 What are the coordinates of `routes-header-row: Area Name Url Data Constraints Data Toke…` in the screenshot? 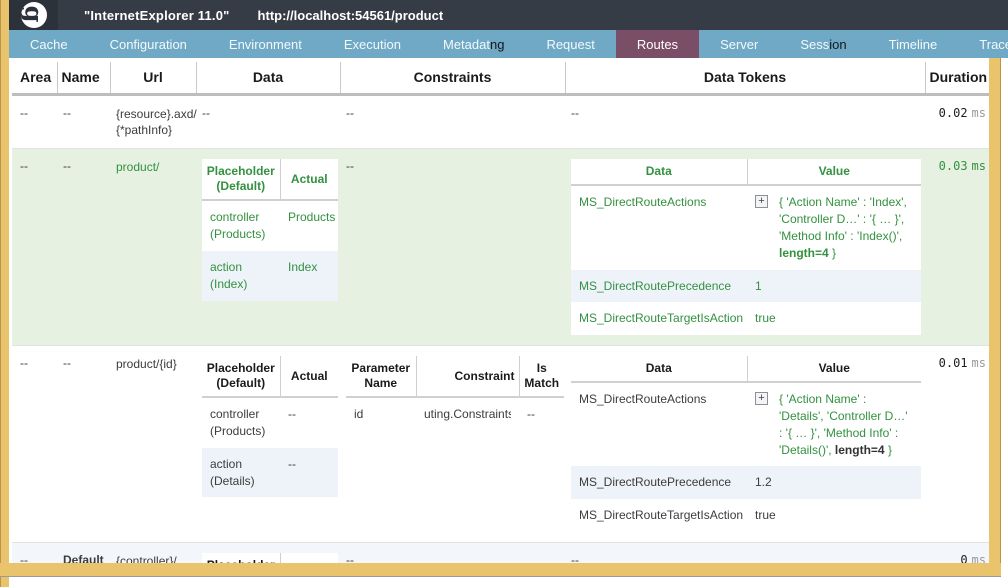 It's located at (500, 79).